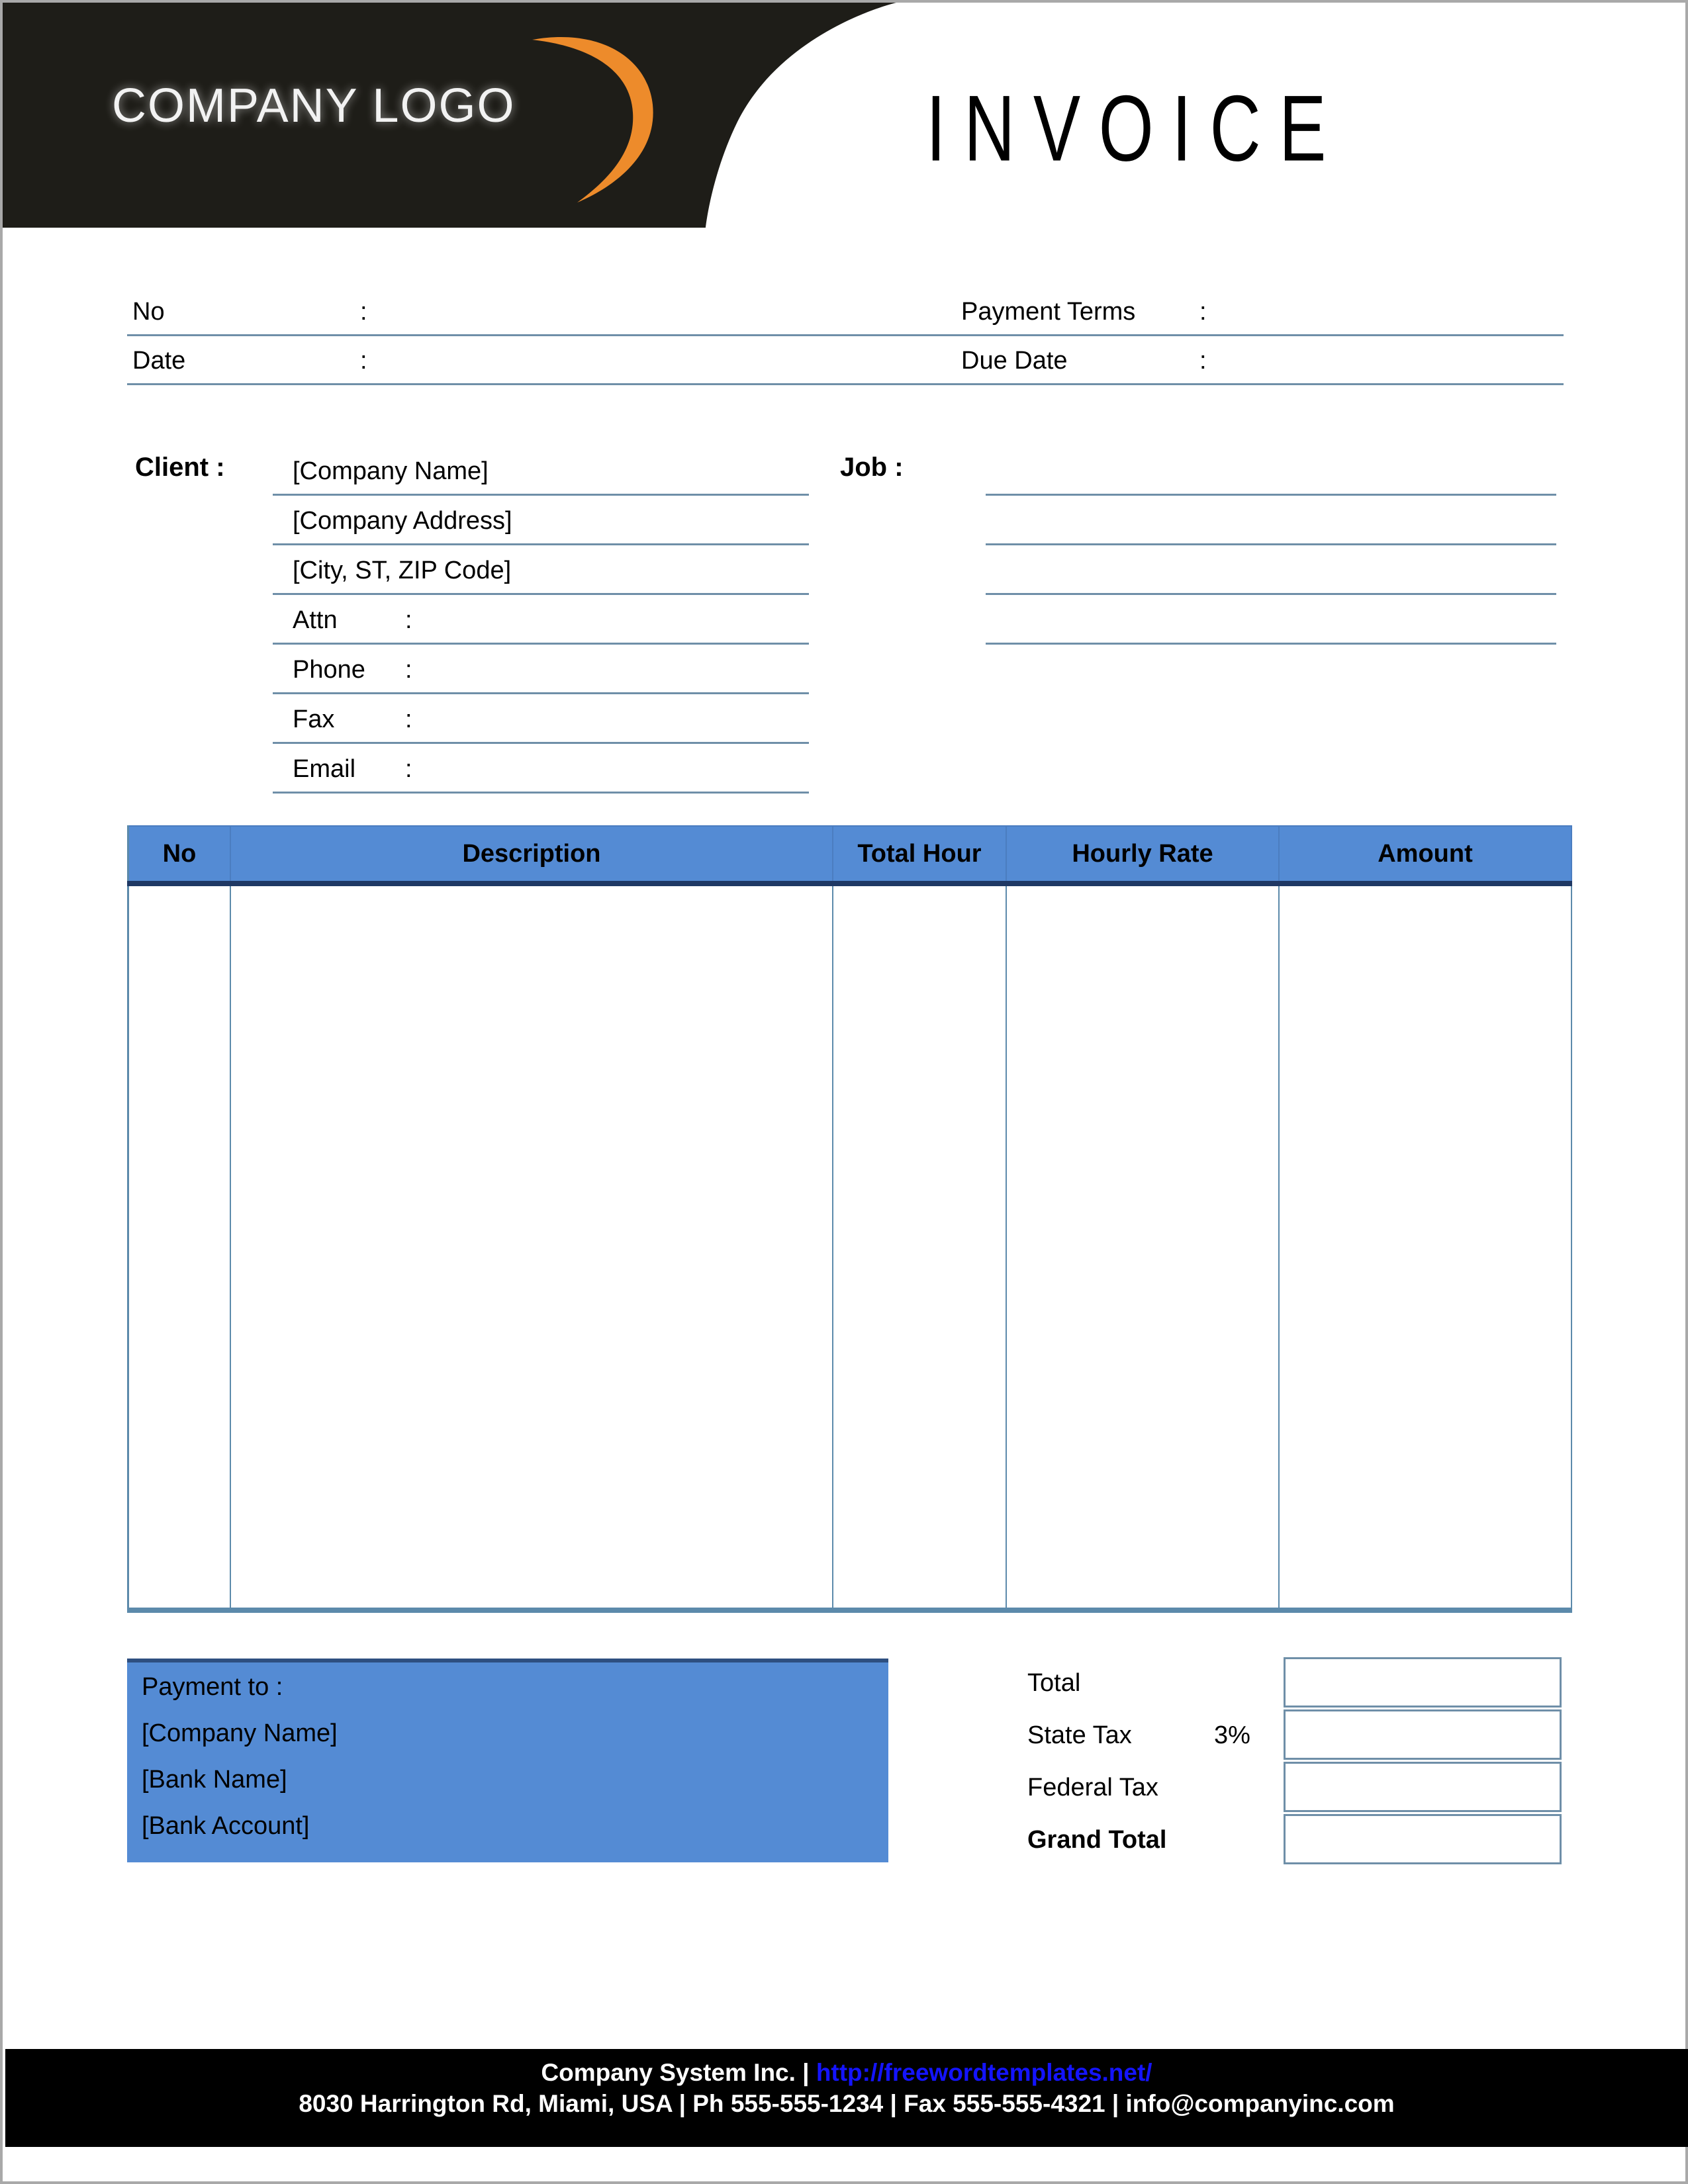  I want to click on cell-description, so click(531, 1248).